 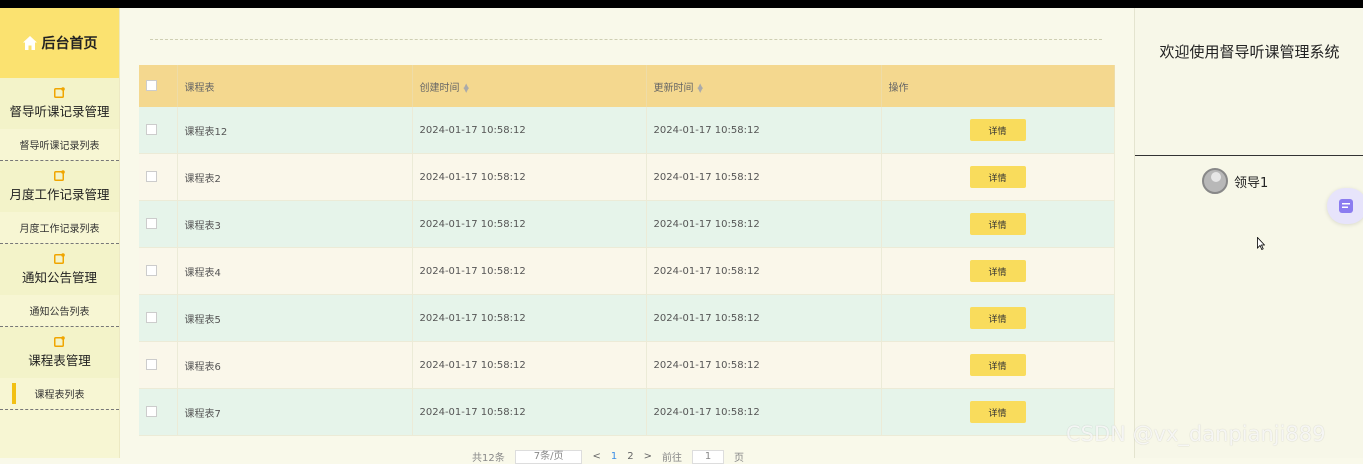 I want to click on cell-name: 课程表12, so click(x=295, y=130).